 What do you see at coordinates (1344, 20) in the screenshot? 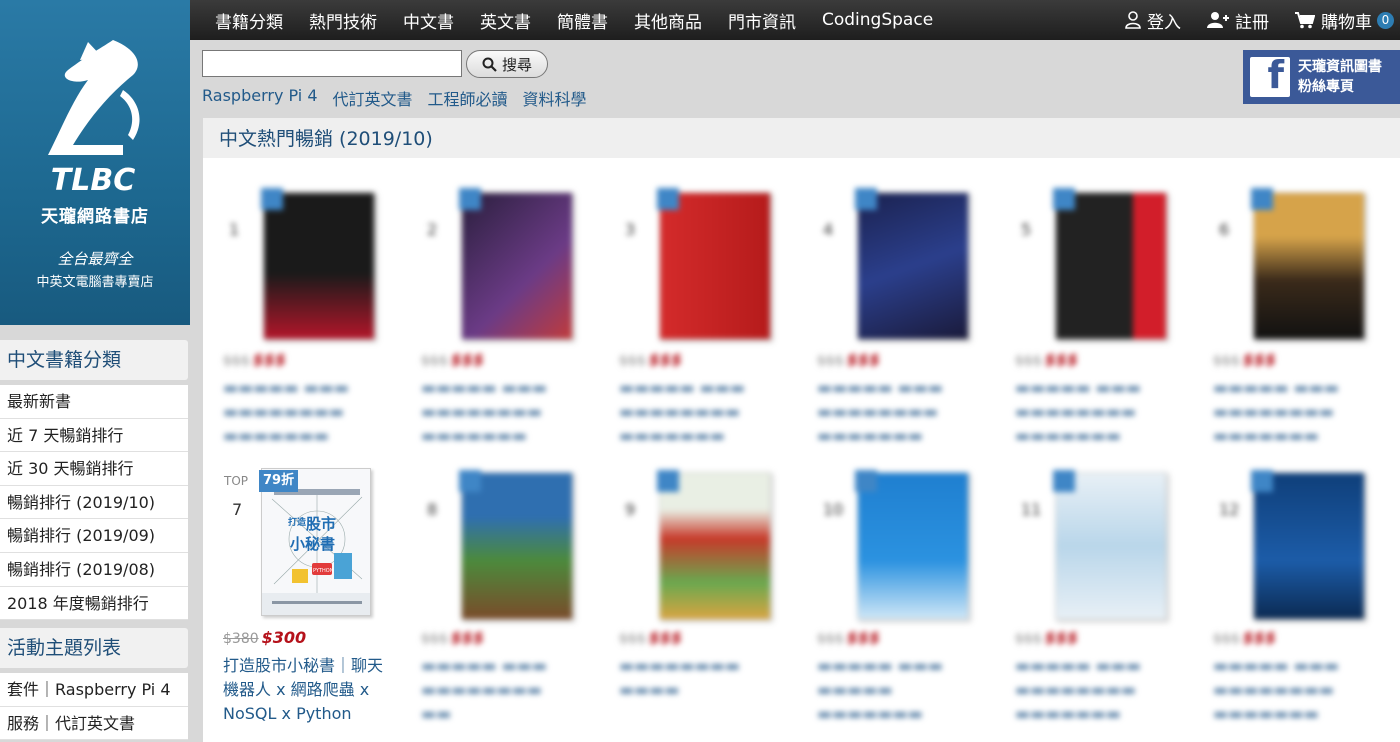
I see `cart-link: 購物車 0` at bounding box center [1344, 20].